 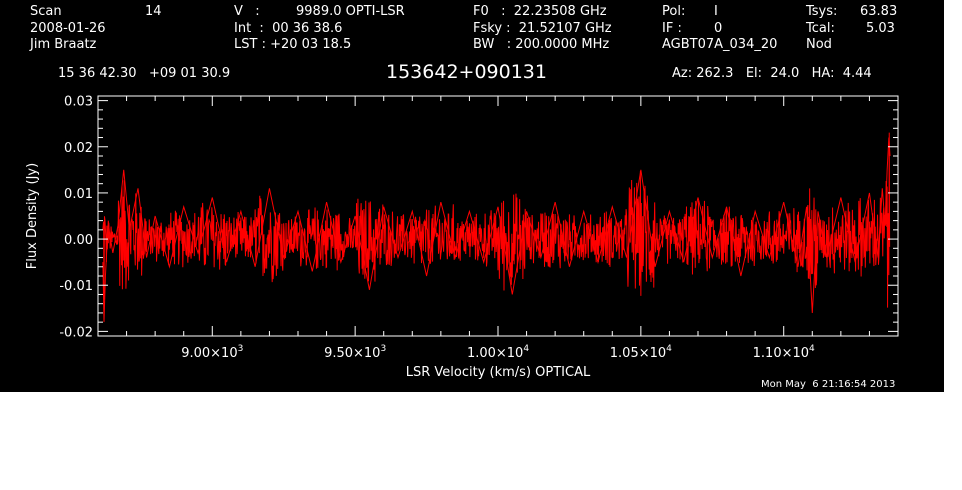 What do you see at coordinates (498, 352) in the screenshot?
I see `x-tick-label: 1.00×104` at bounding box center [498, 352].